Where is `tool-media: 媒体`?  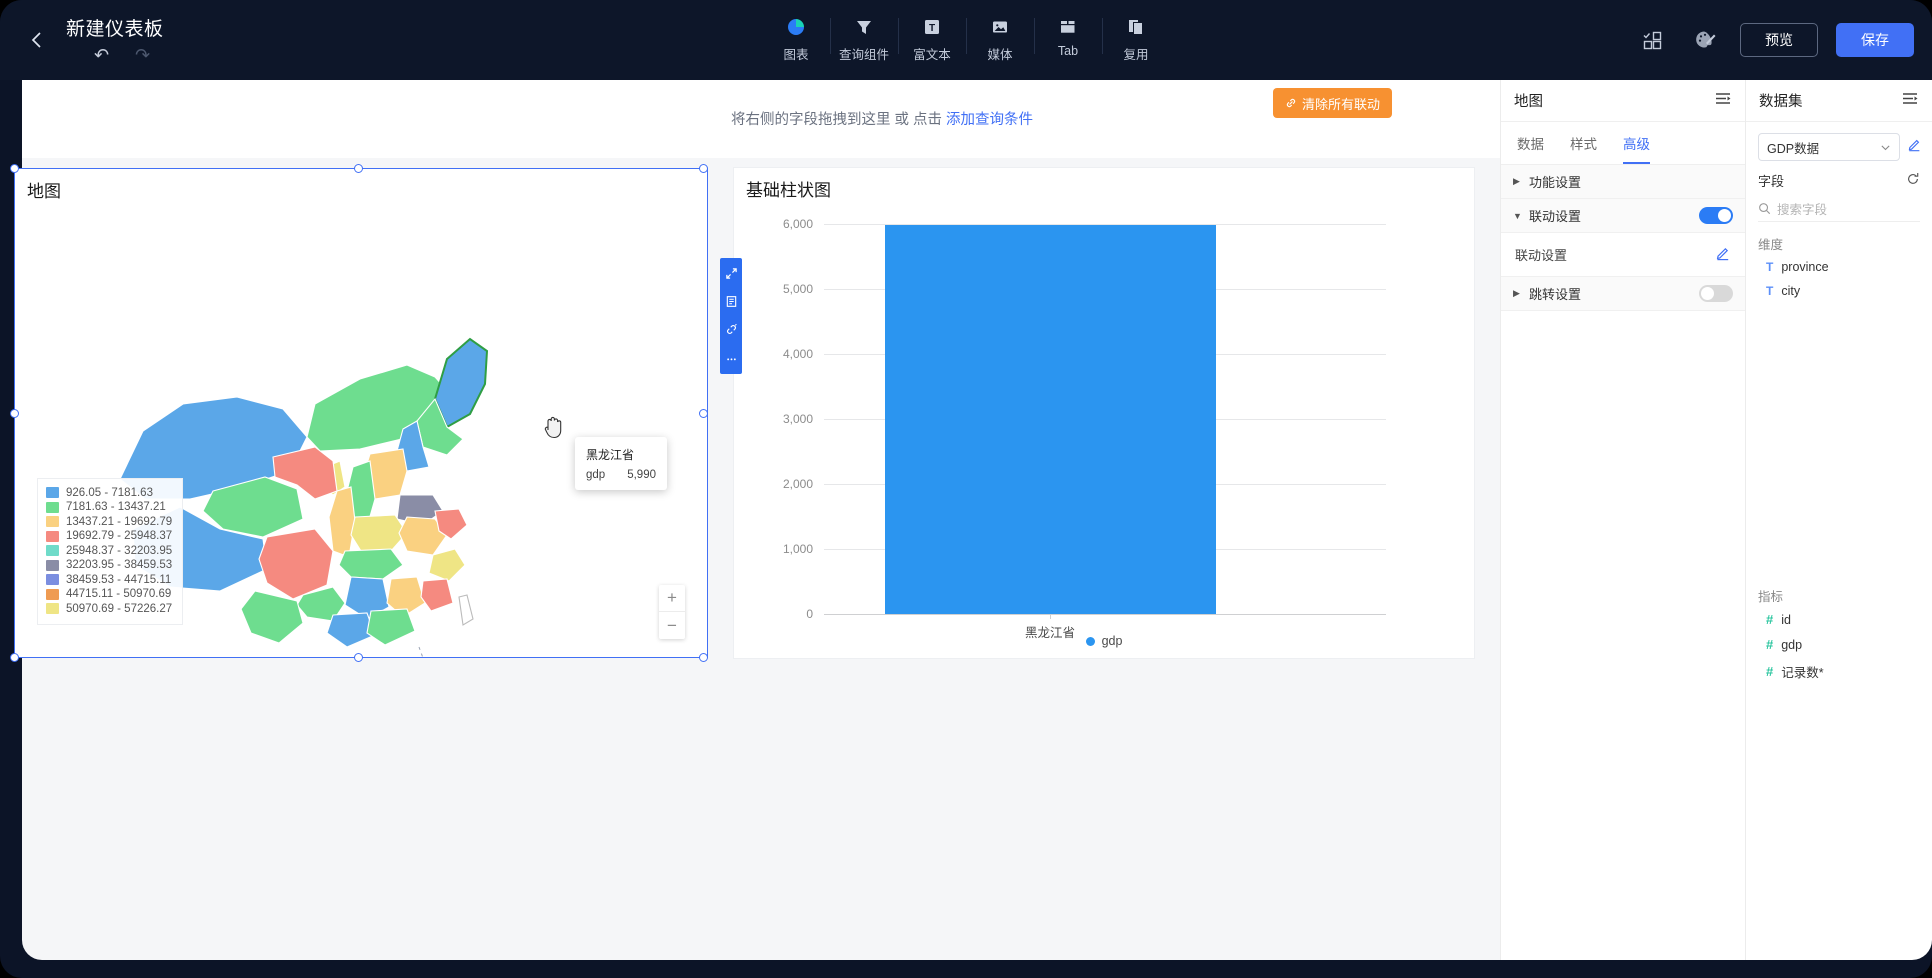
tool-media: 媒体 is located at coordinates (1000, 36).